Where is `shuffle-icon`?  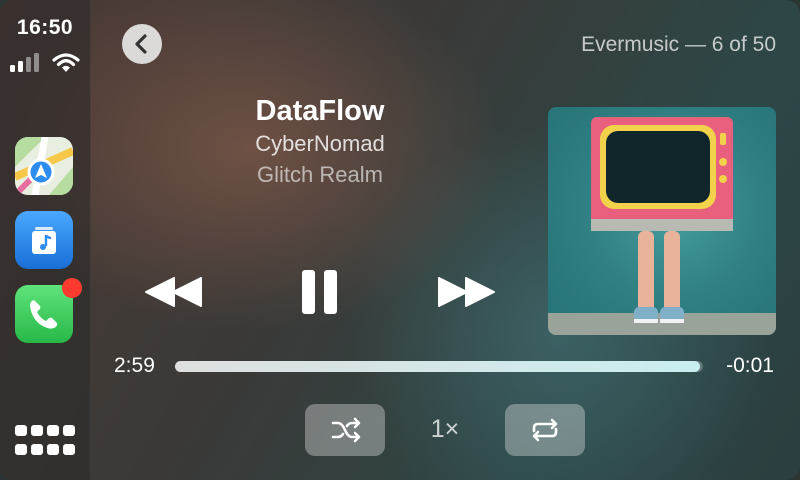 shuffle-icon is located at coordinates (346, 430).